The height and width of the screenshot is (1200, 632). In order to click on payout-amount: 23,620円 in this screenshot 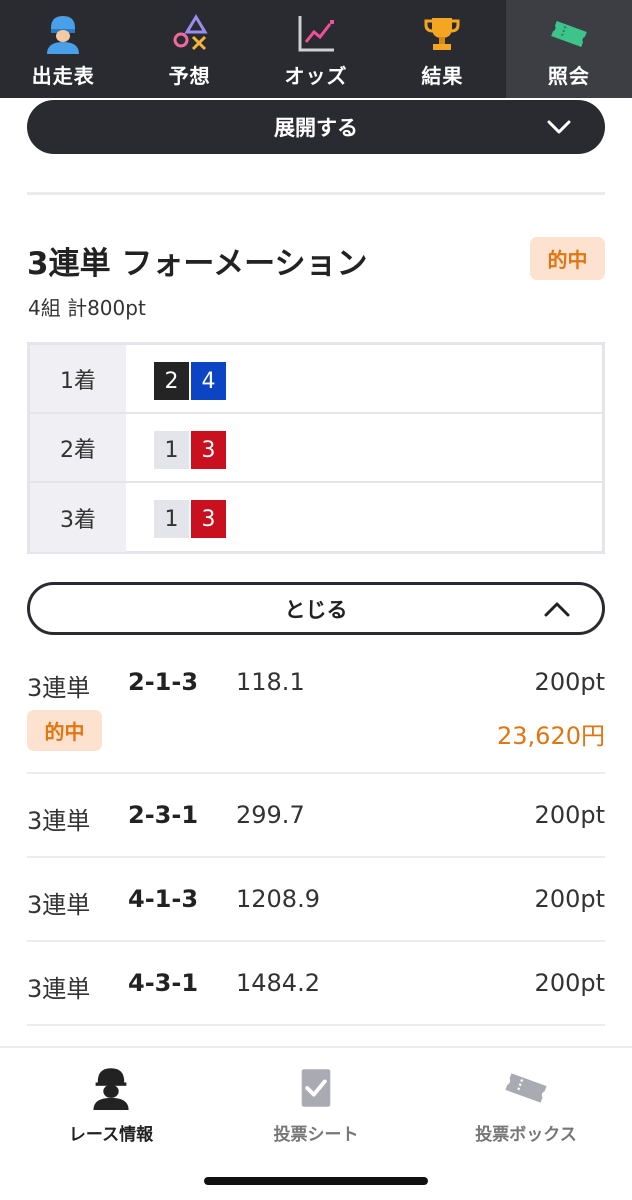, I will do `click(551, 736)`.